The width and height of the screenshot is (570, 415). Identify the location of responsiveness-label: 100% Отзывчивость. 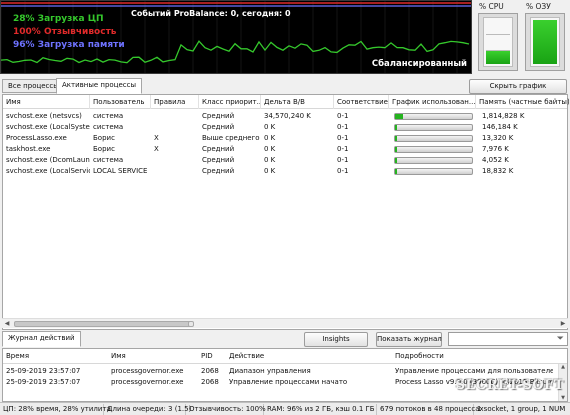
(65, 32).